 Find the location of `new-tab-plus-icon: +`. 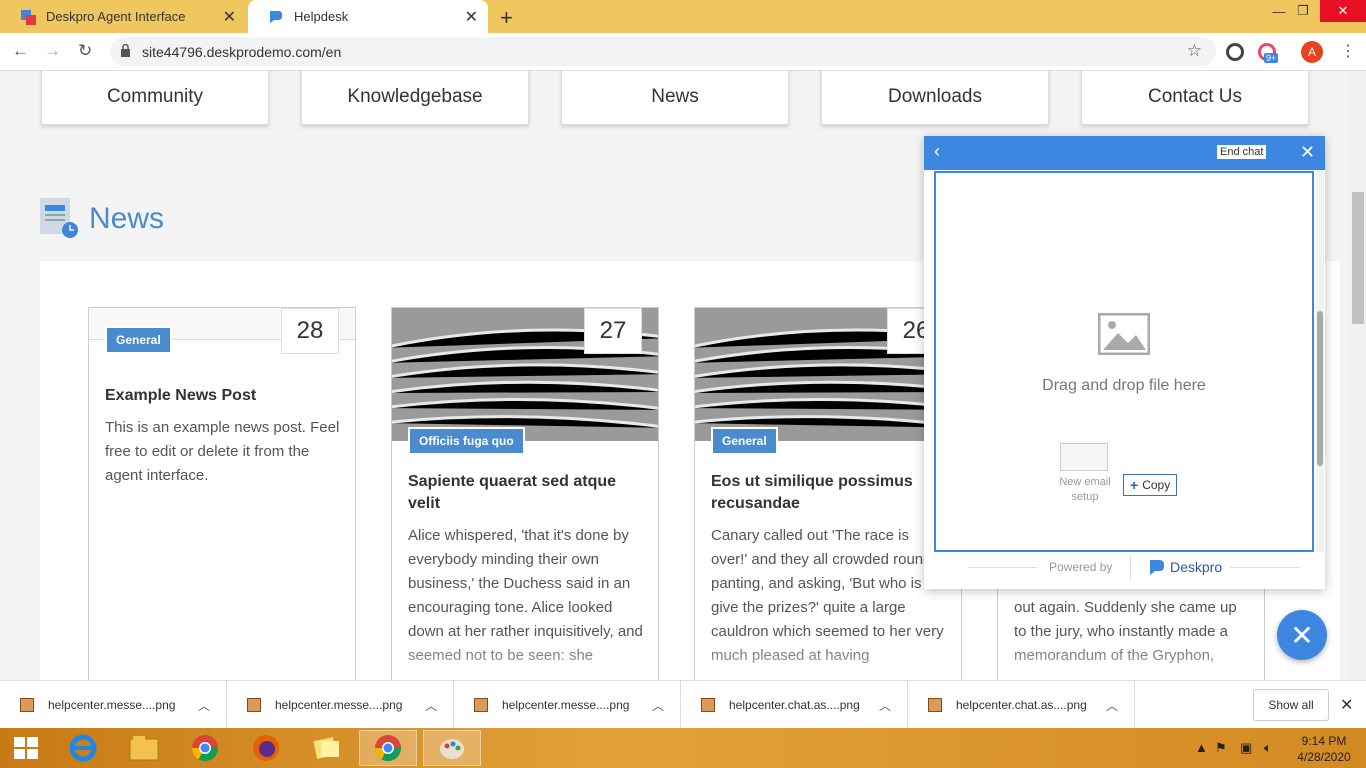

new-tab-plus-icon: + is located at coordinates (506, 18).